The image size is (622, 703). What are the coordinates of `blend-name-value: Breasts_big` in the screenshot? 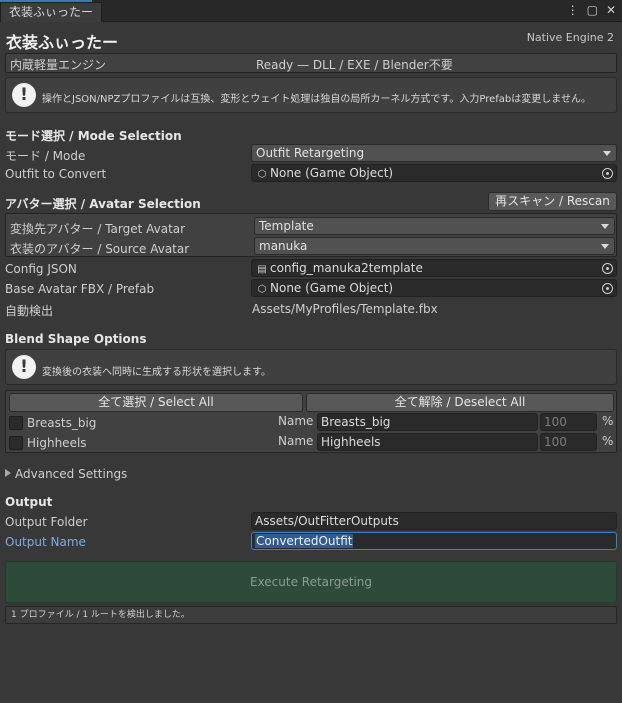 It's located at (356, 422).